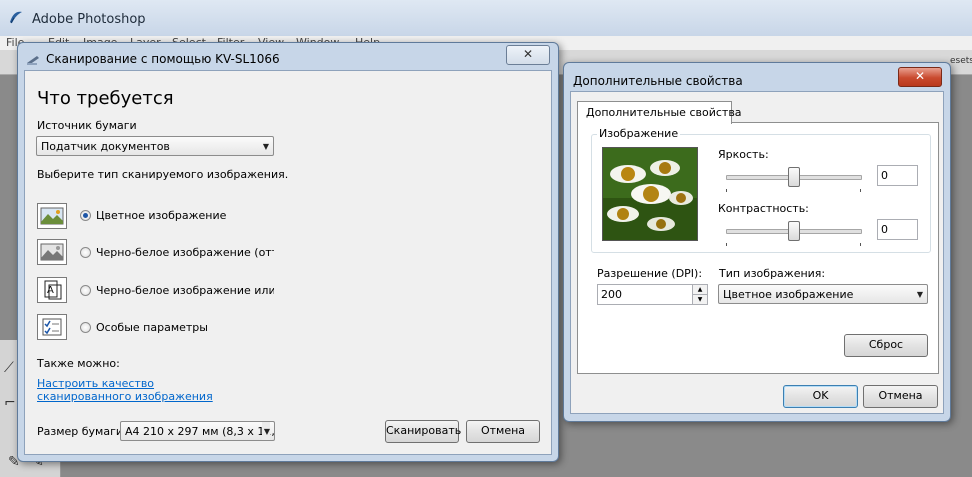  What do you see at coordinates (105, 98) in the screenshot?
I see `page-heading: Что требуется` at bounding box center [105, 98].